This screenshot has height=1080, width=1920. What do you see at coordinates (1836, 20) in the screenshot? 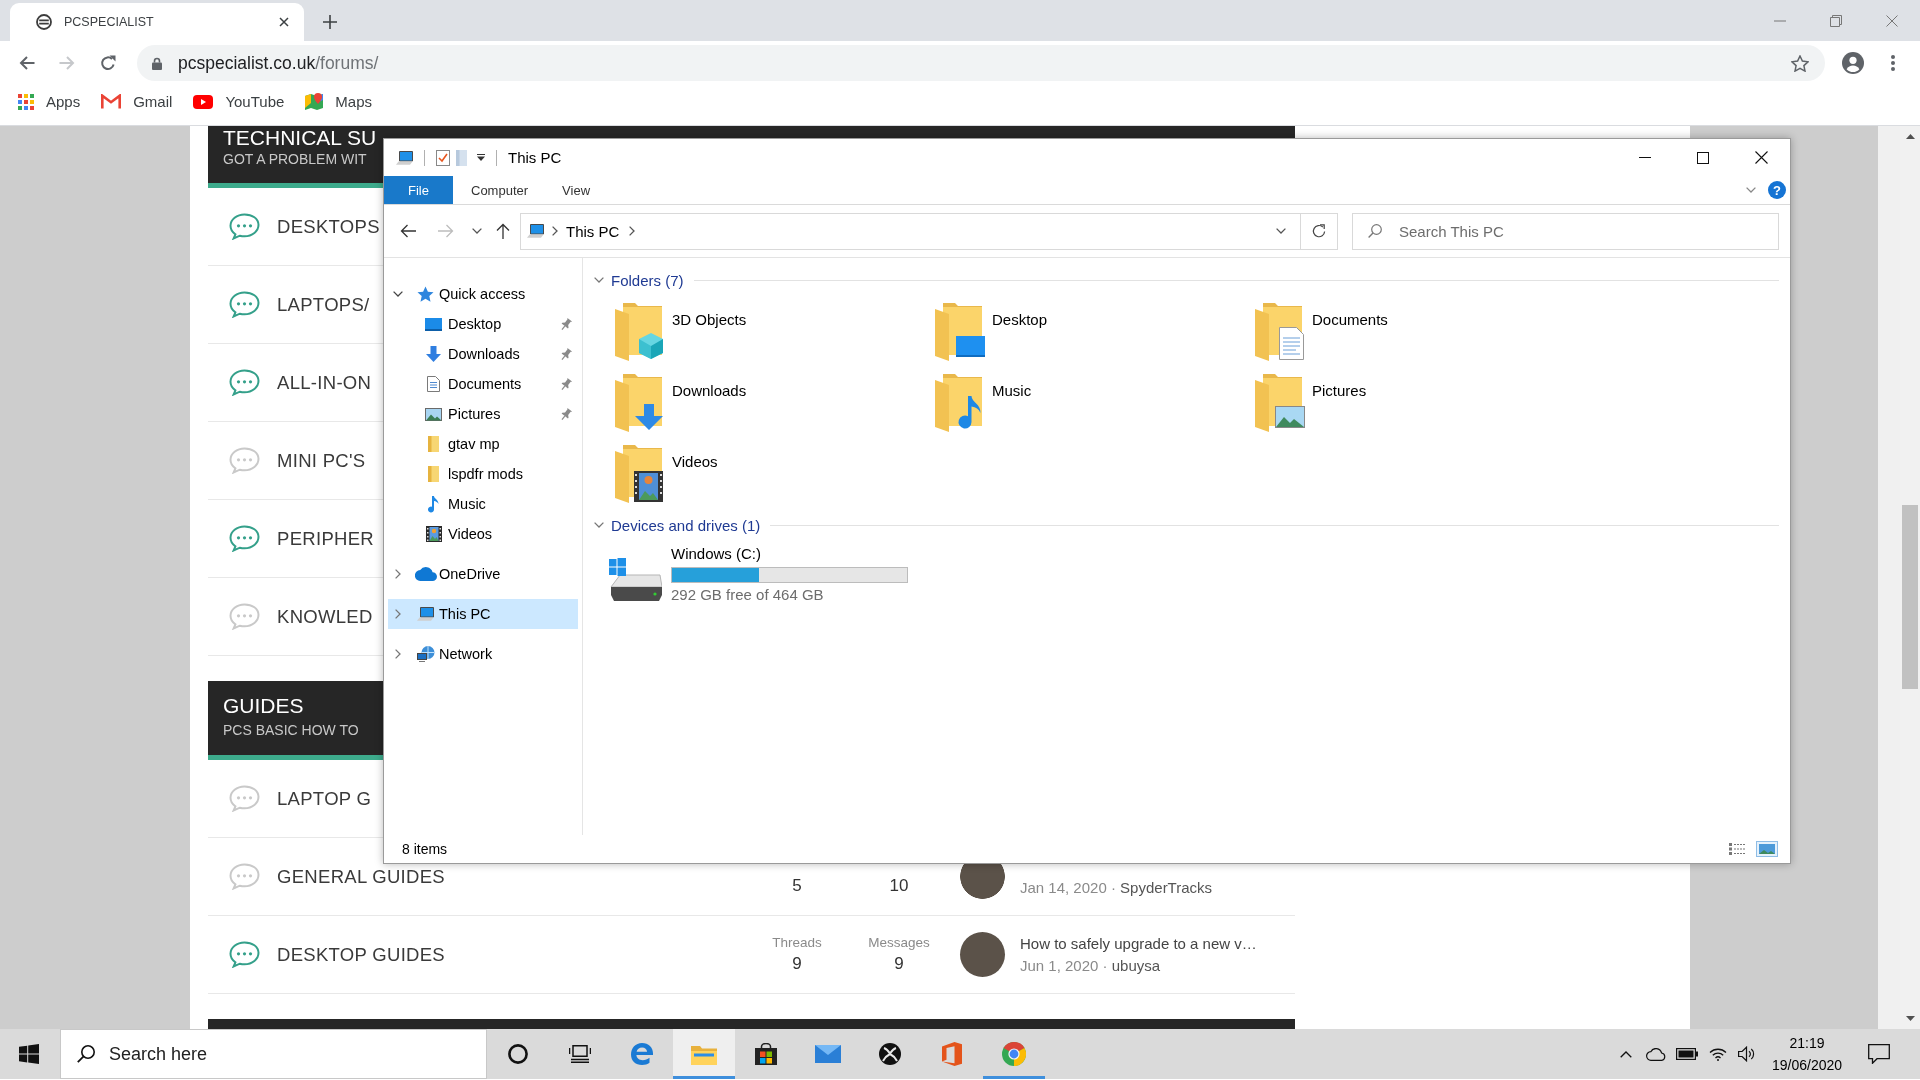
I see `restore-icon` at bounding box center [1836, 20].